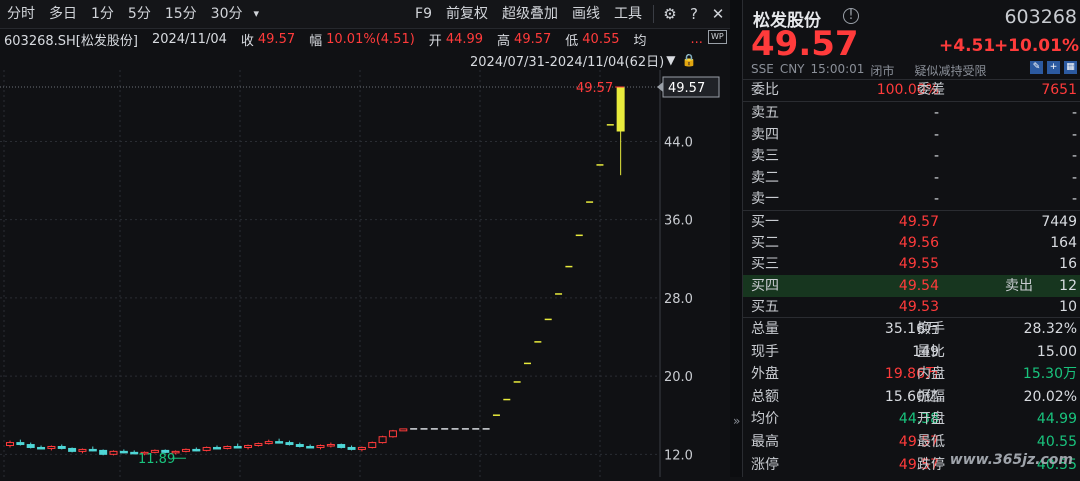  What do you see at coordinates (1036, 46) in the screenshot?
I see `price-change-pct: +10.01%` at bounding box center [1036, 46].